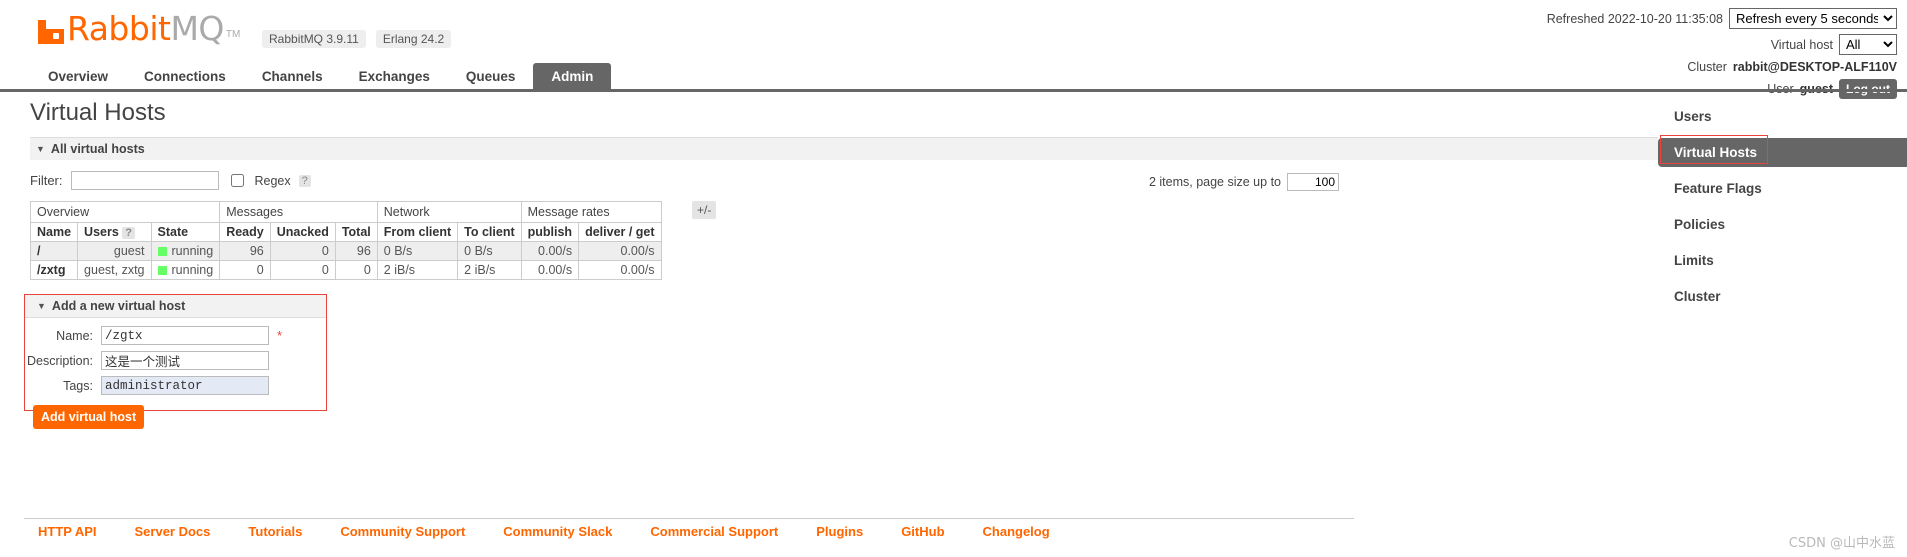  What do you see at coordinates (1813, 18) in the screenshot?
I see `refresh-interval-select: Refresh every 5 seconds` at bounding box center [1813, 18].